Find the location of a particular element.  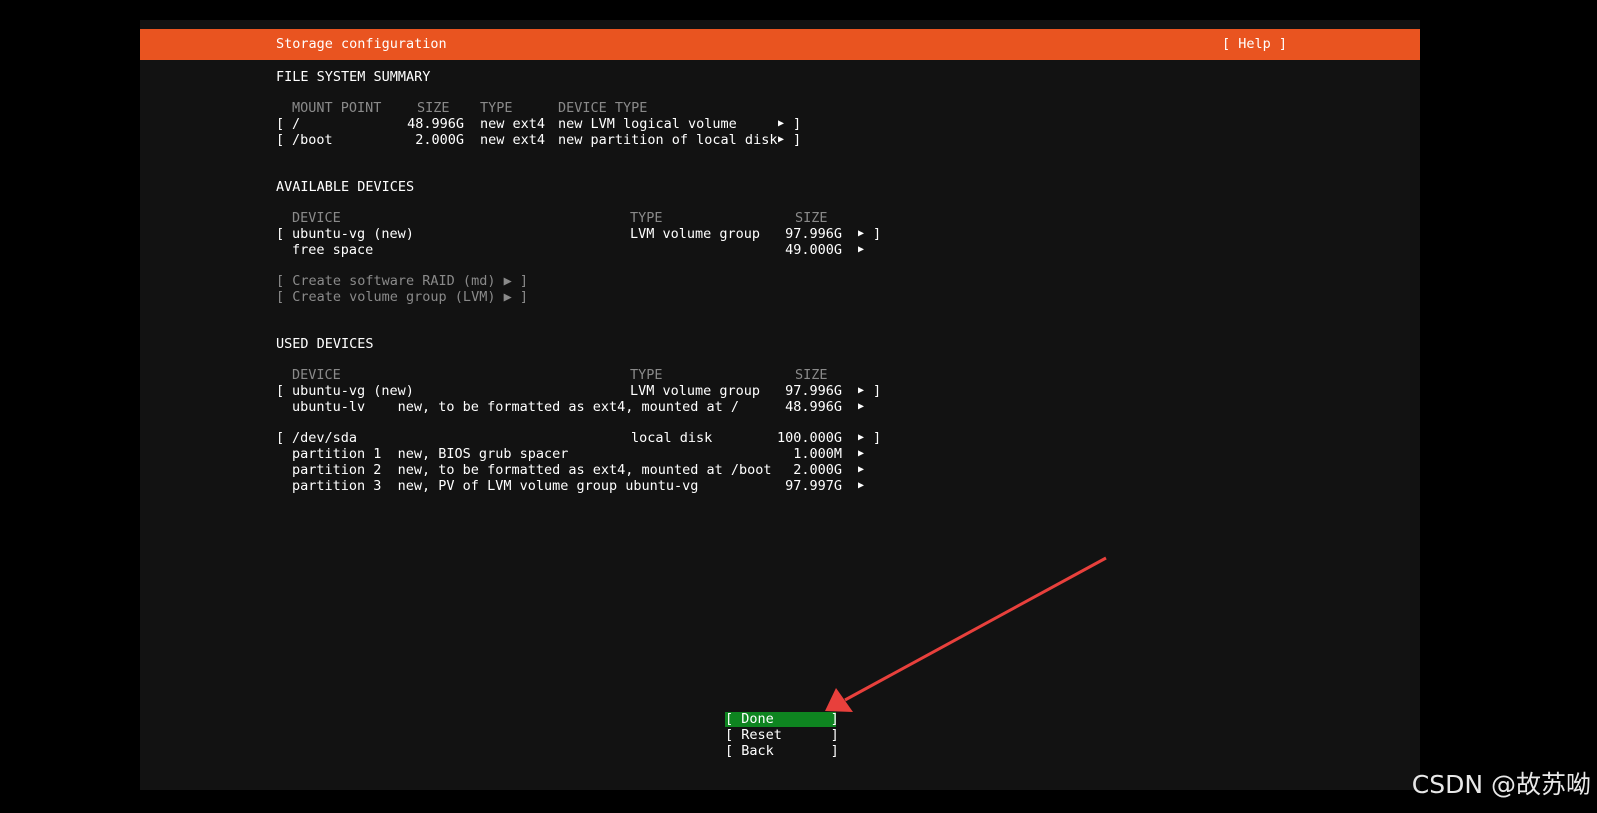

device-name: free space is located at coordinates (333, 250).